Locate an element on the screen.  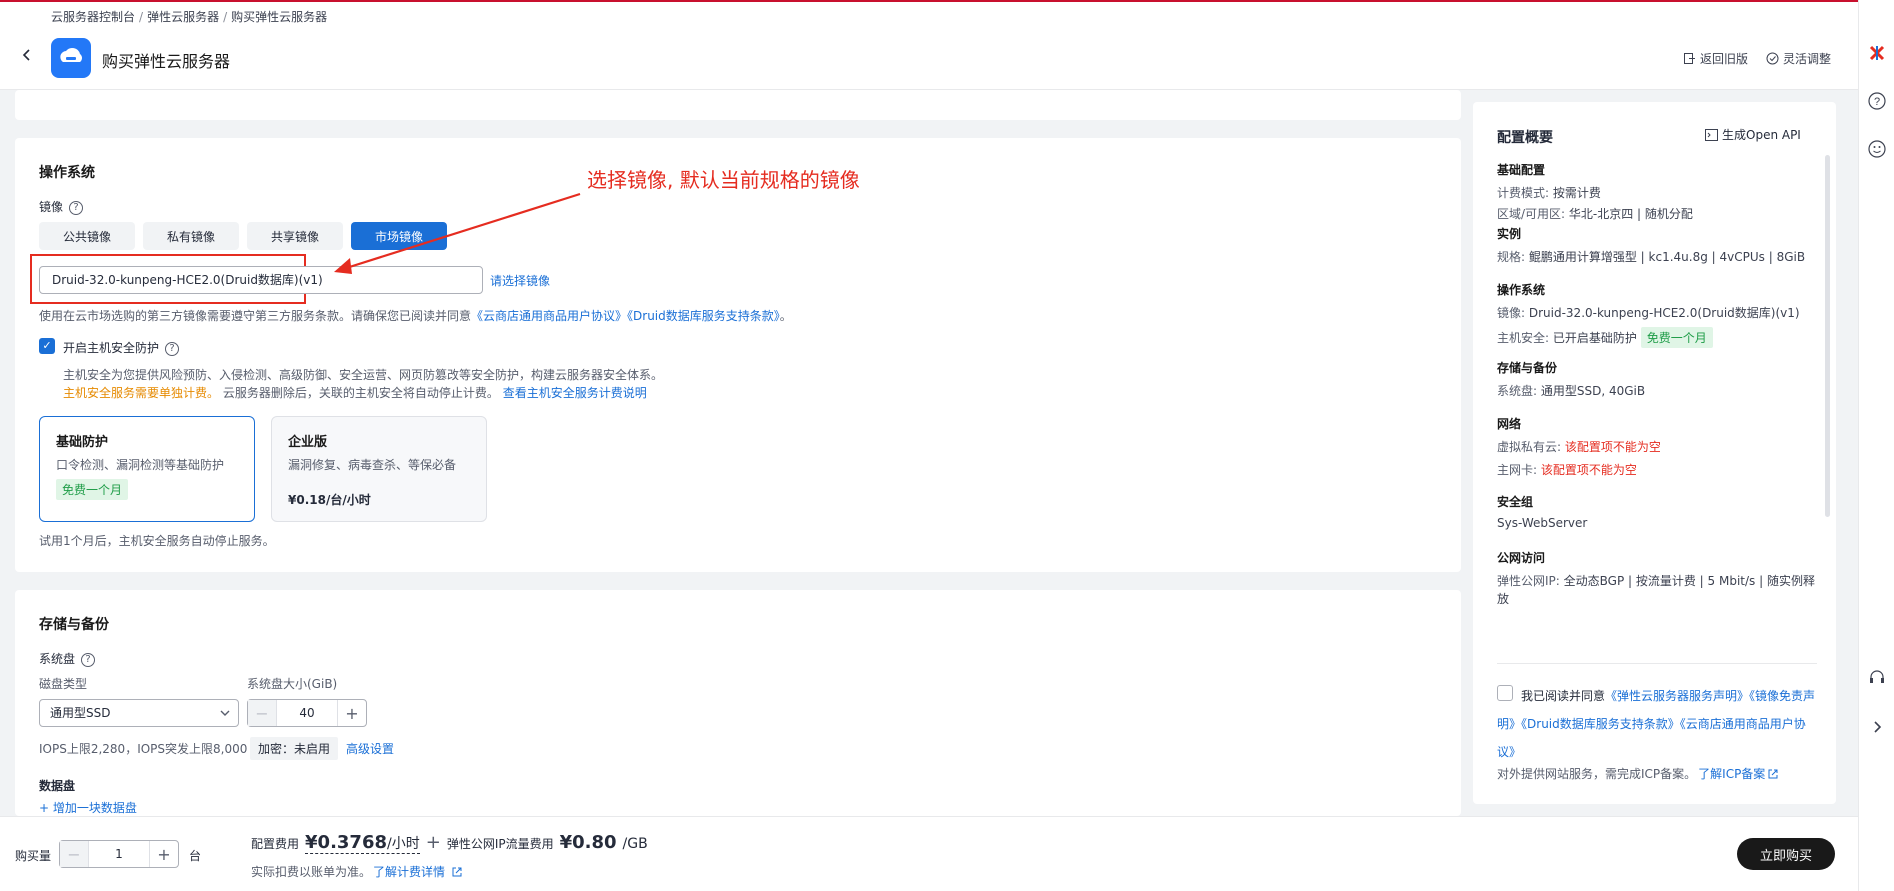
exit-icon is located at coordinates (1689, 58).